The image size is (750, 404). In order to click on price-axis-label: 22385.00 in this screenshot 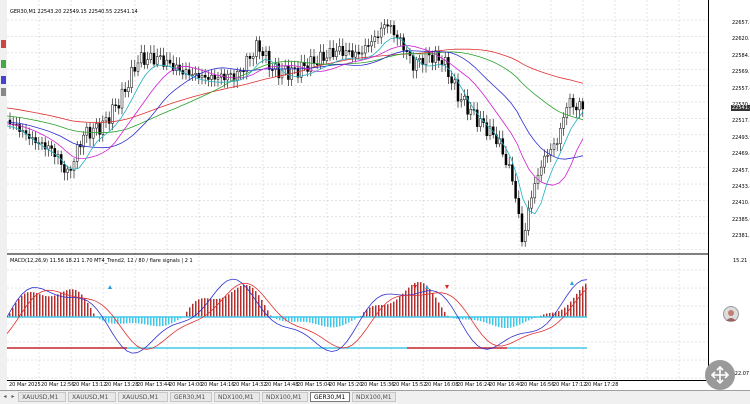, I will do `click(741, 220)`.